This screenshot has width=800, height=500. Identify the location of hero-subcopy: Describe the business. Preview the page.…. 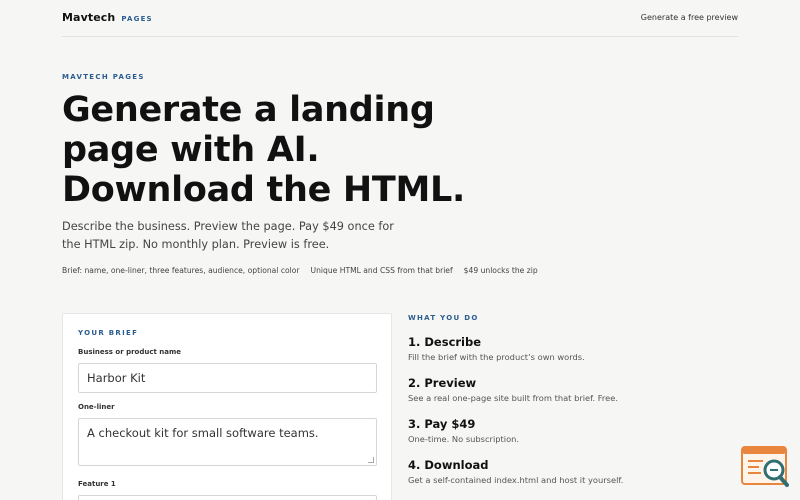
(228, 235).